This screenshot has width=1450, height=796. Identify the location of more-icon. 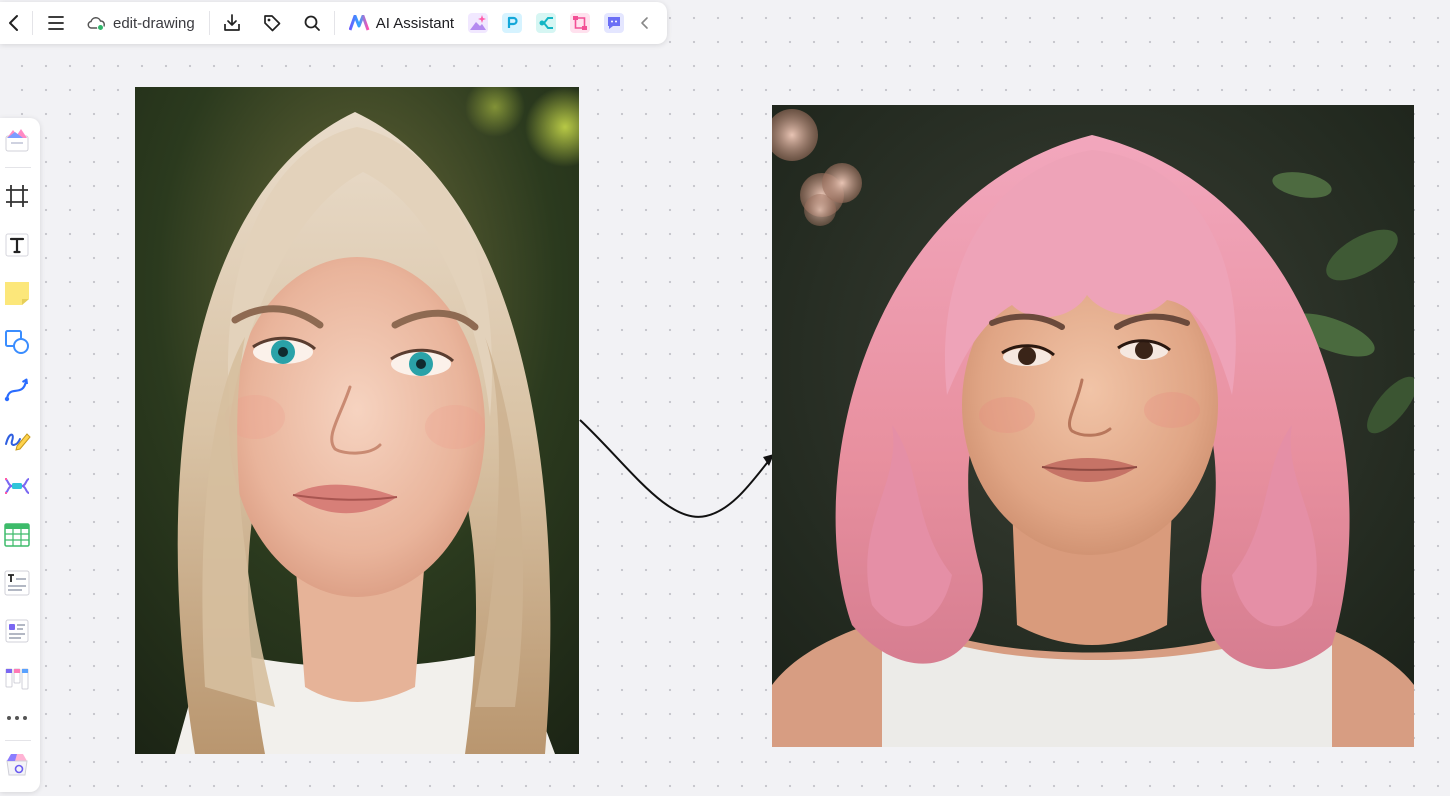
(17, 718).